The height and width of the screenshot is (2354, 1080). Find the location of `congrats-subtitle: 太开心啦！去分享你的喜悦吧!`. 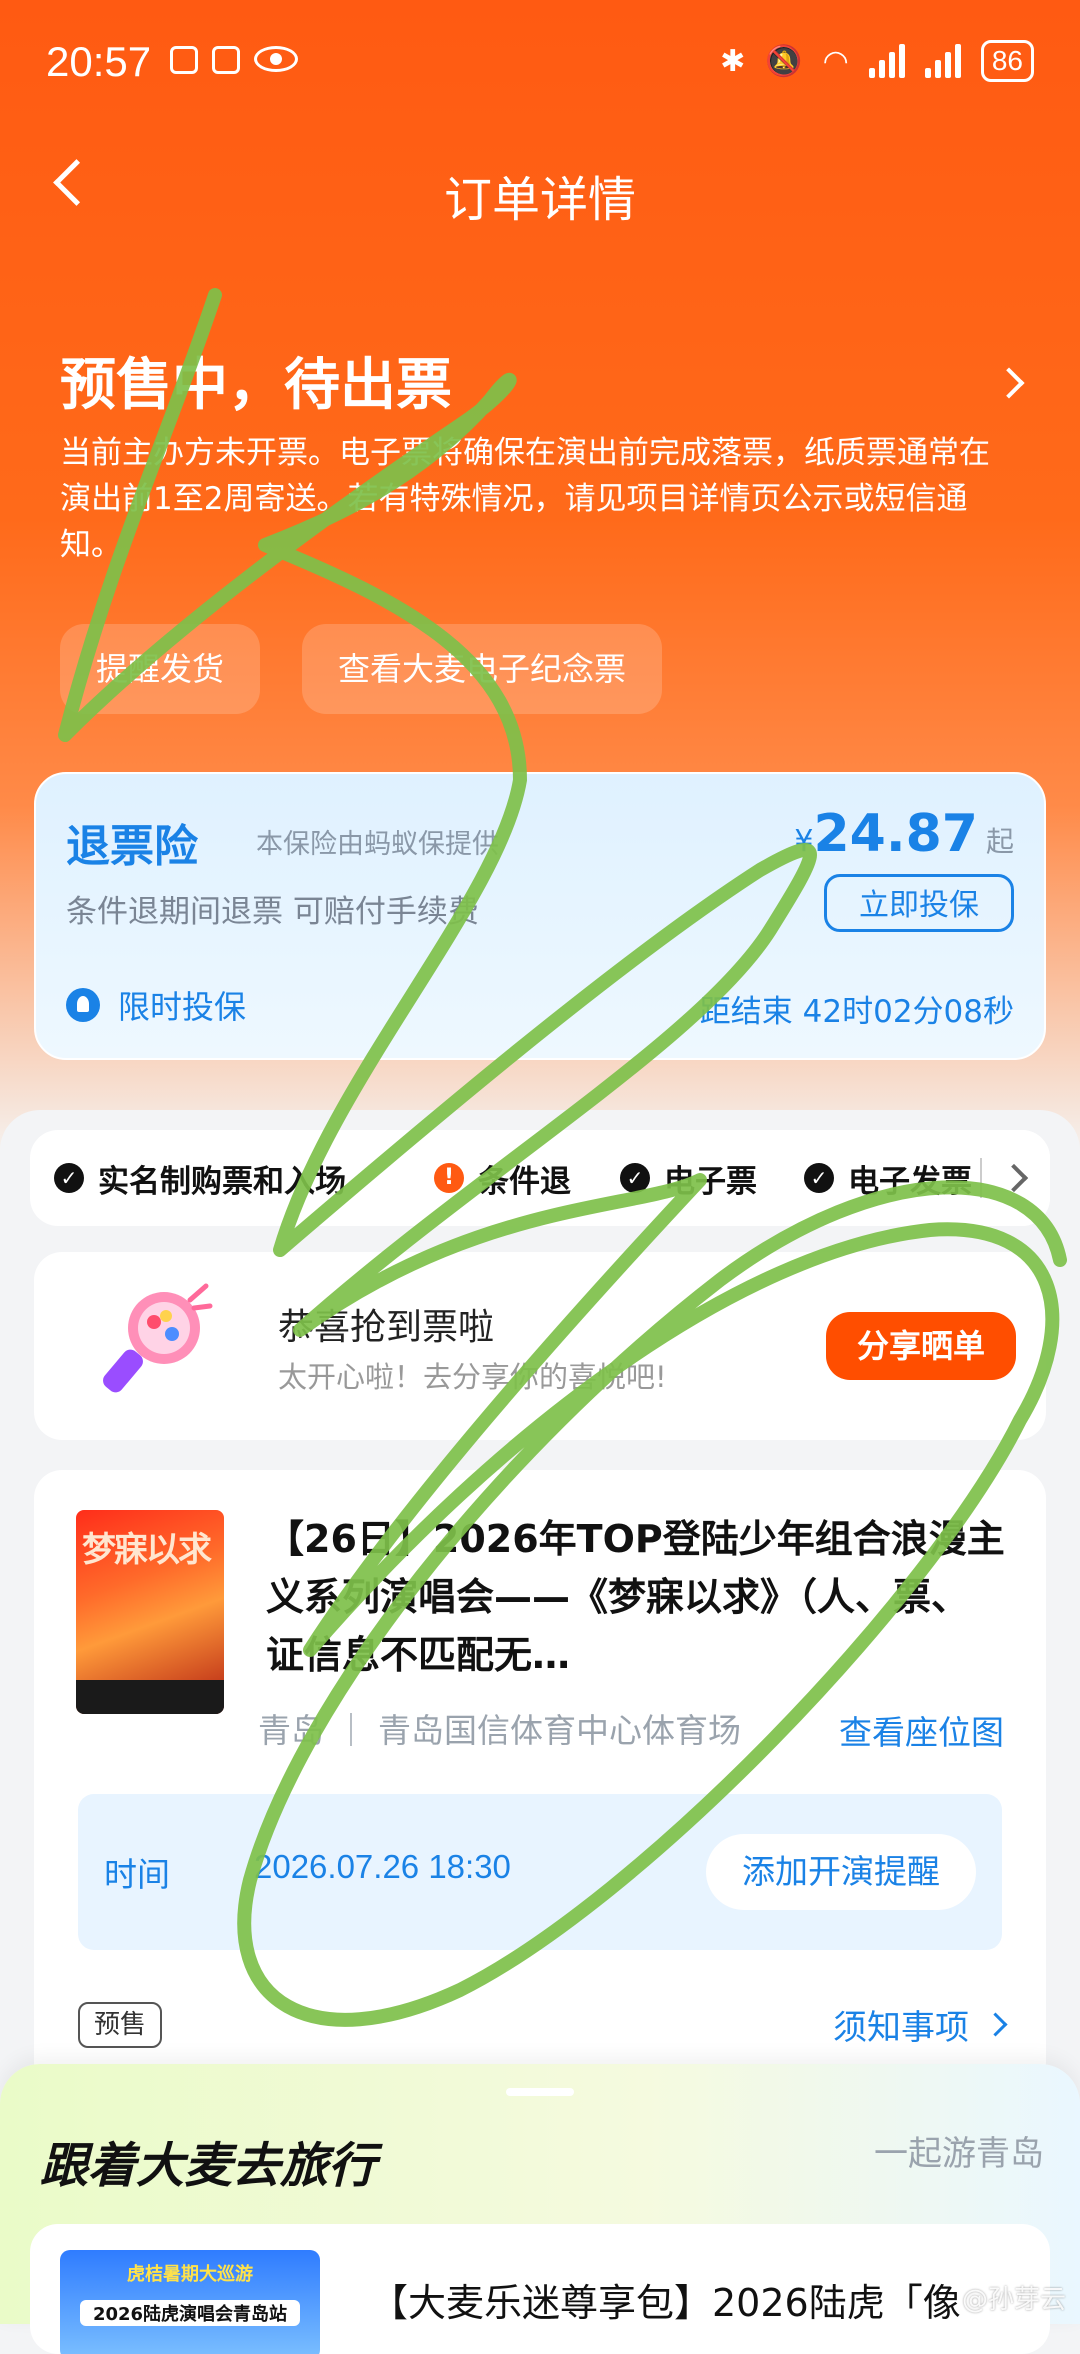

congrats-subtitle: 太开心啦！去分享你的喜悦吧! is located at coordinates (472, 1377).